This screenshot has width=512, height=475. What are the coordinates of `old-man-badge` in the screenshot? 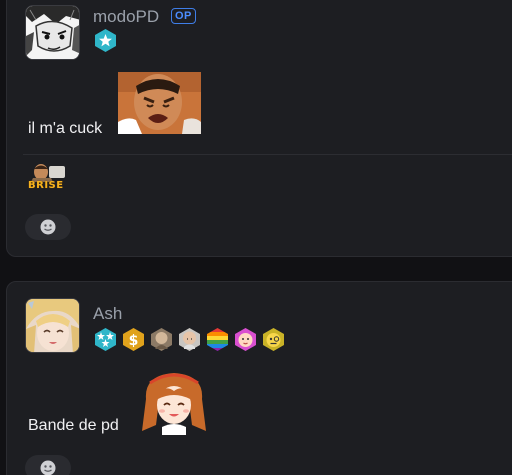 It's located at (161, 339).